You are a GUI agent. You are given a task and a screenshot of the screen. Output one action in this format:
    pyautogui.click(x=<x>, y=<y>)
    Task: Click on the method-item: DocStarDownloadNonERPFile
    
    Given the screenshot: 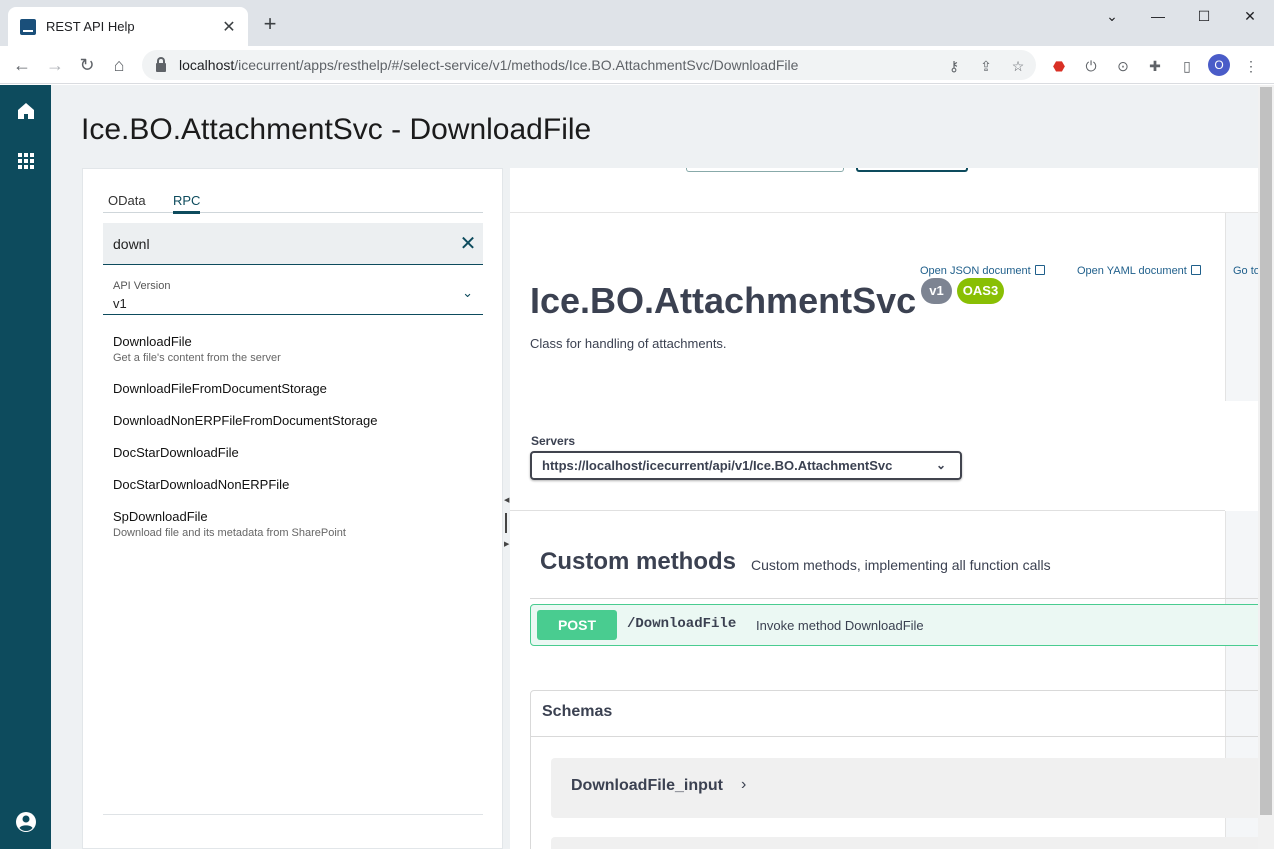 What is the action you would take?
    pyautogui.click(x=201, y=484)
    